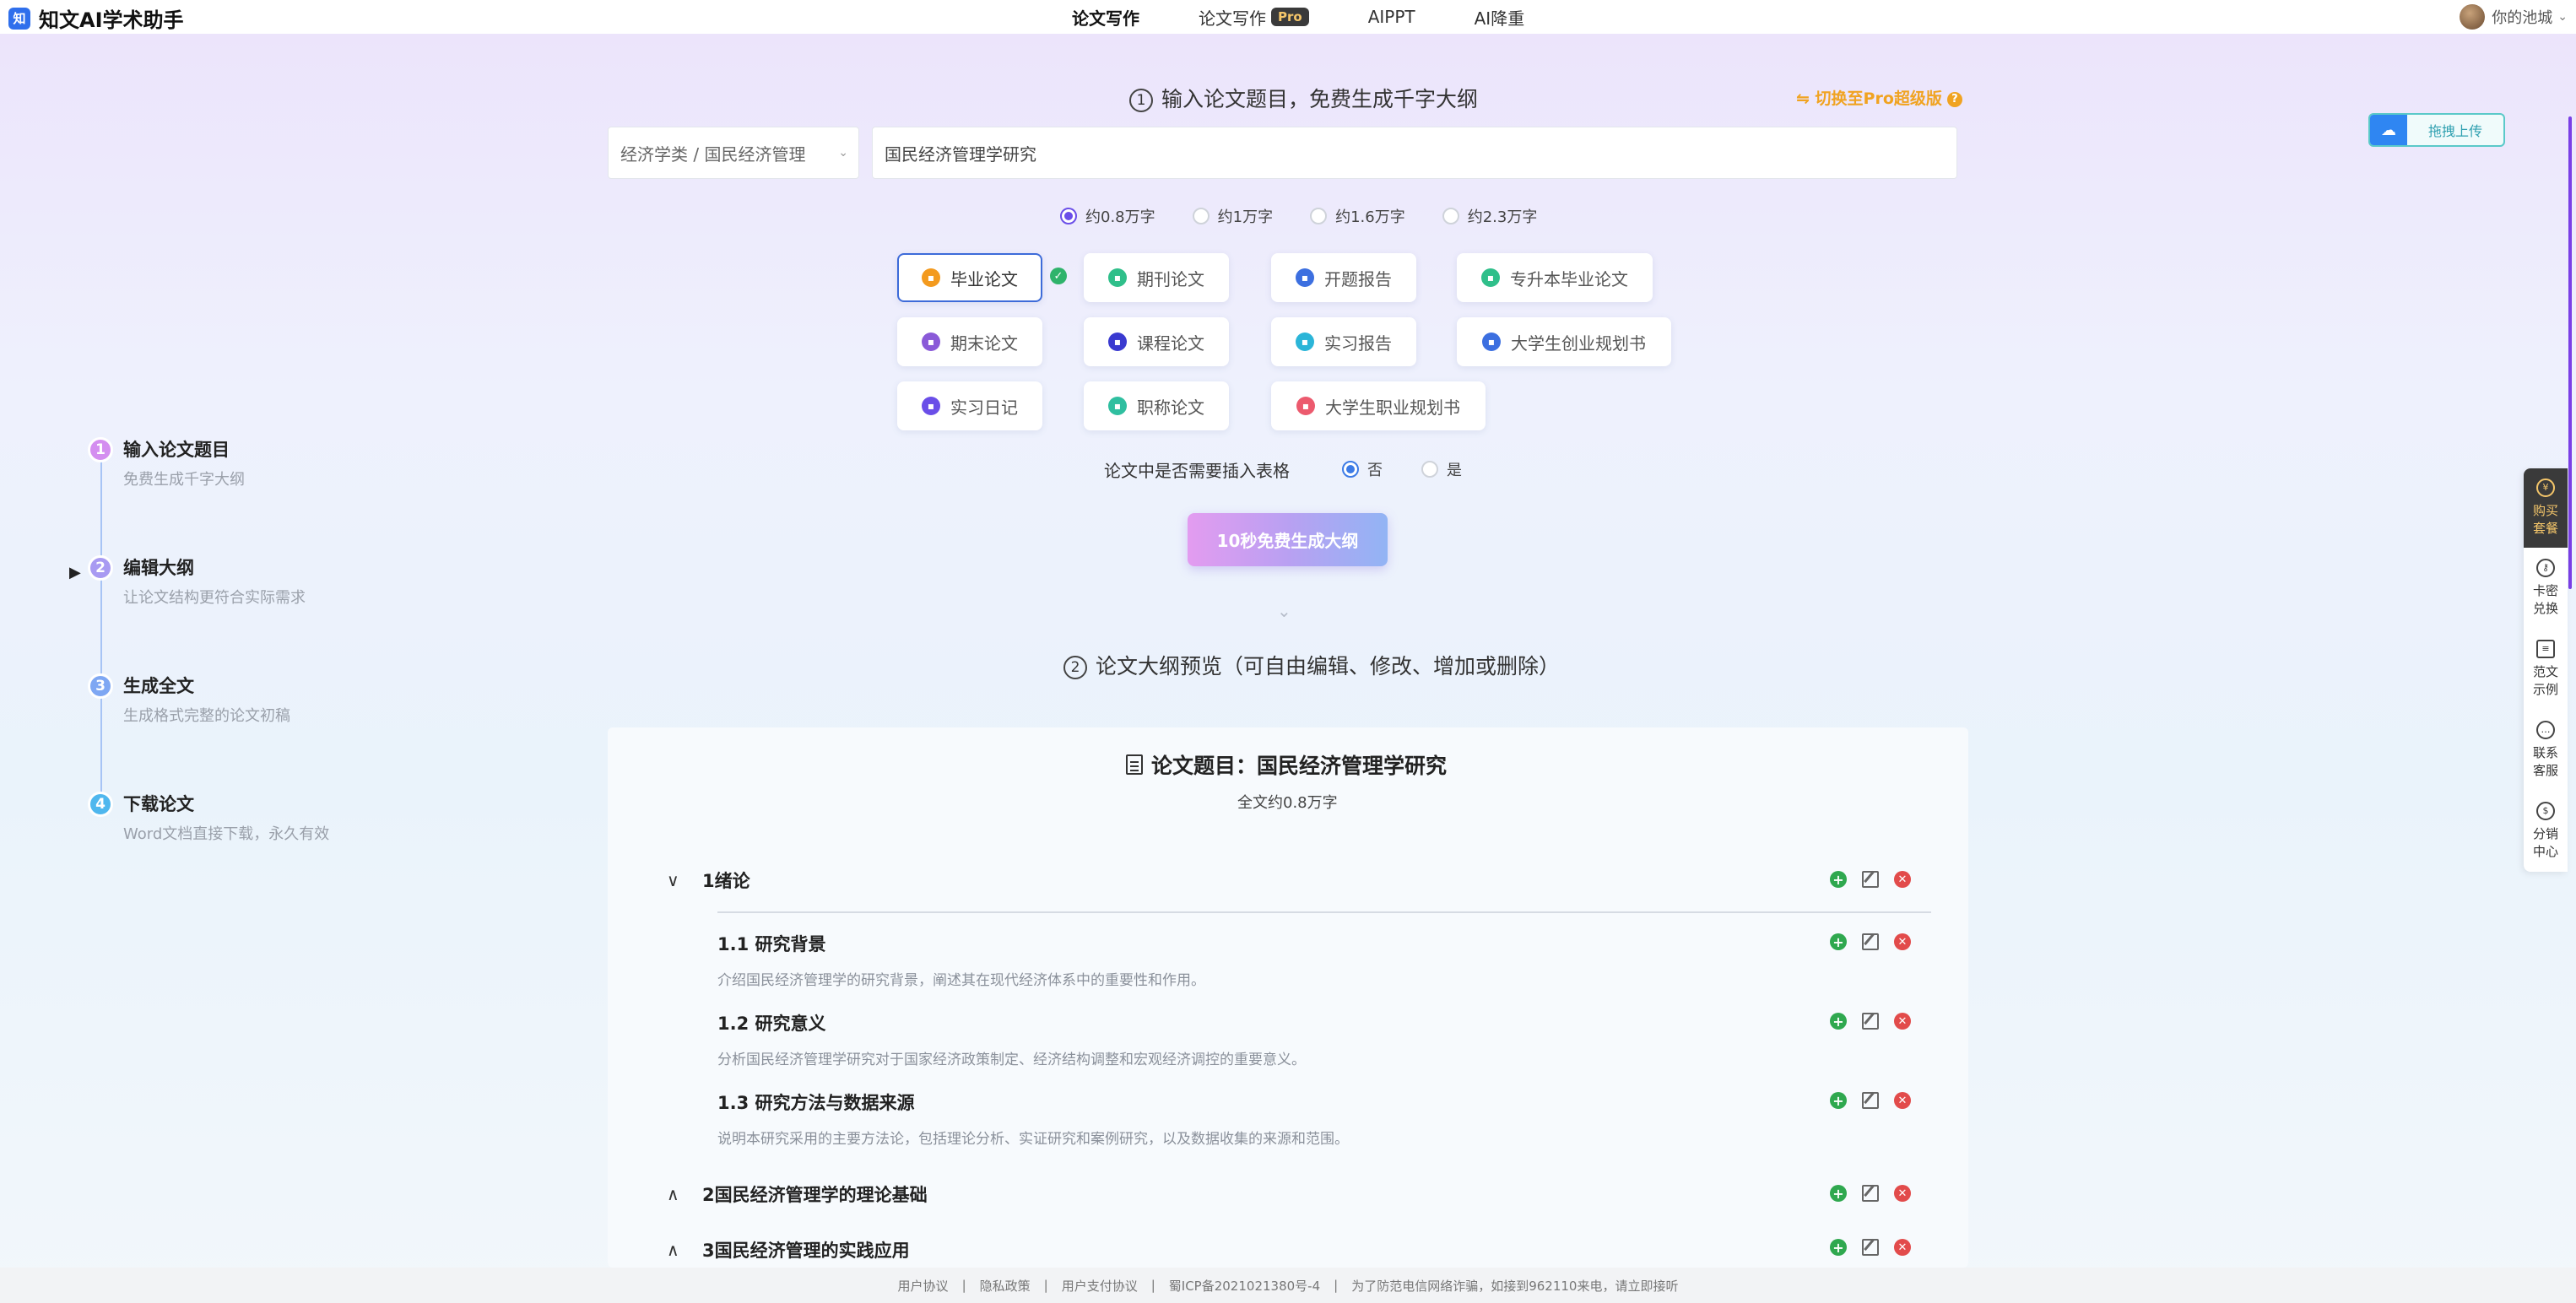 This screenshot has height=1303, width=2576. Describe the element at coordinates (2546, 508) in the screenshot. I see `sidebar-item-buy: ¥ 购买套餐` at that location.